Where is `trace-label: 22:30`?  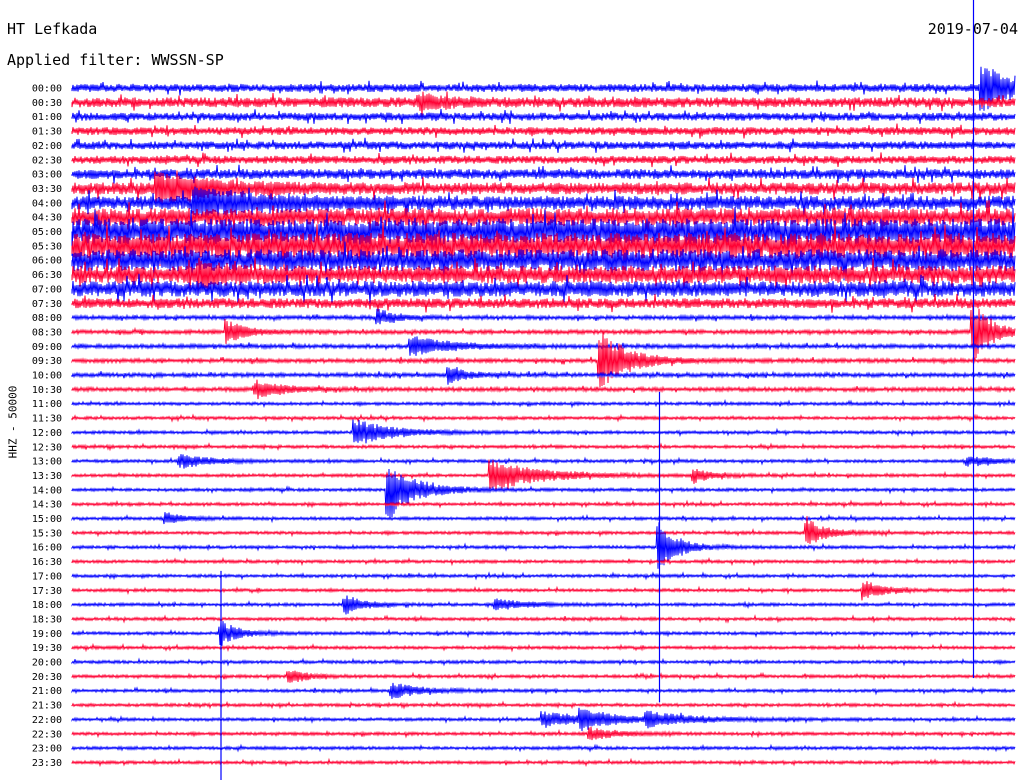
trace-label: 22:30 is located at coordinates (47, 734).